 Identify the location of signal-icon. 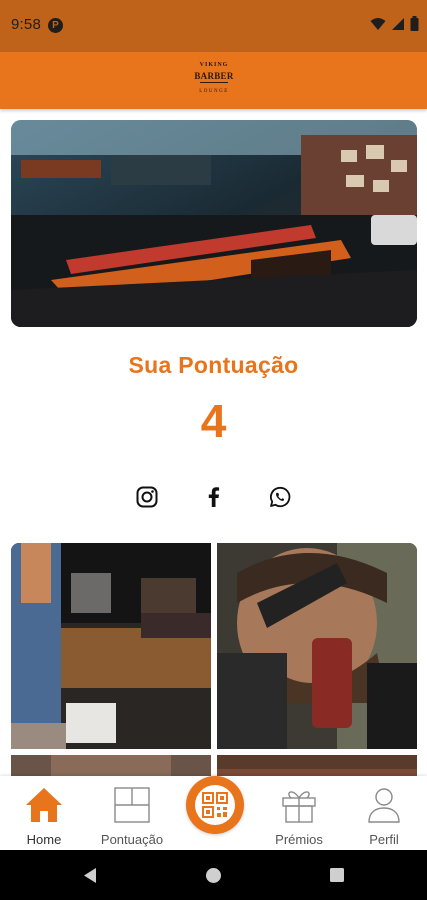
(398, 26).